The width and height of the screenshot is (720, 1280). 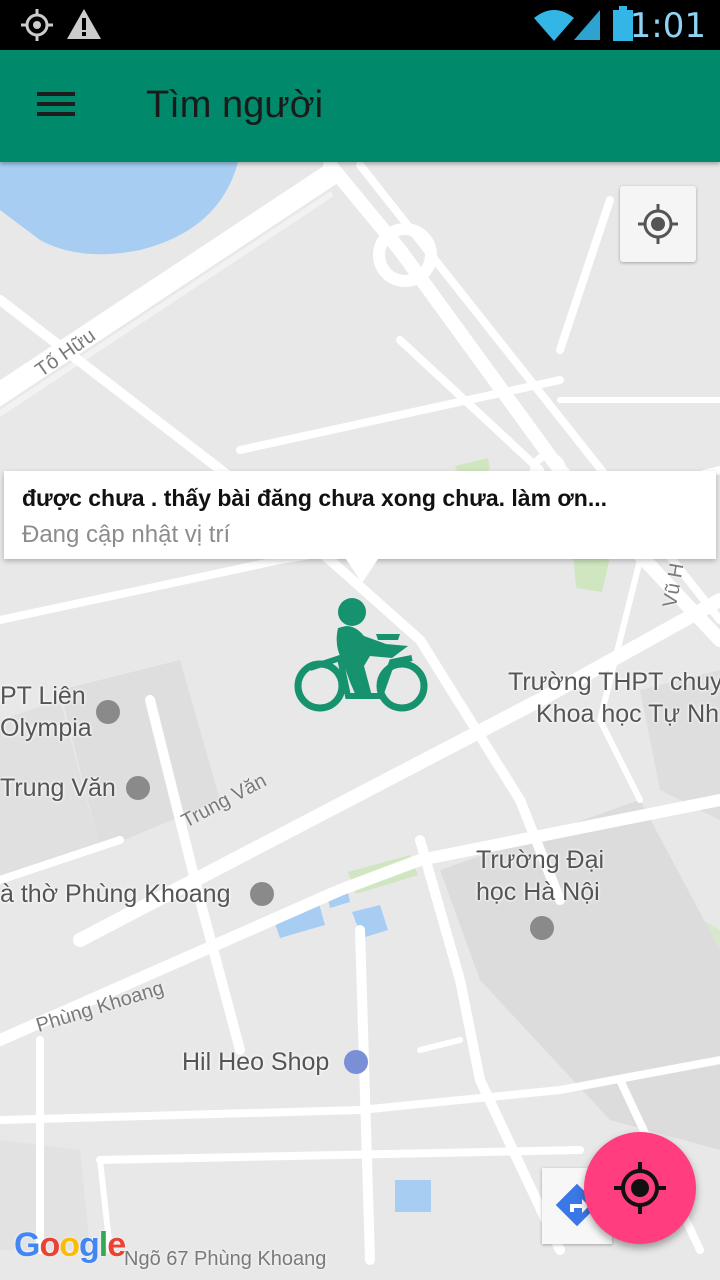 What do you see at coordinates (256, 1062) in the screenshot?
I see `poi-label-hil-heo-shop: Hil Heo Shop` at bounding box center [256, 1062].